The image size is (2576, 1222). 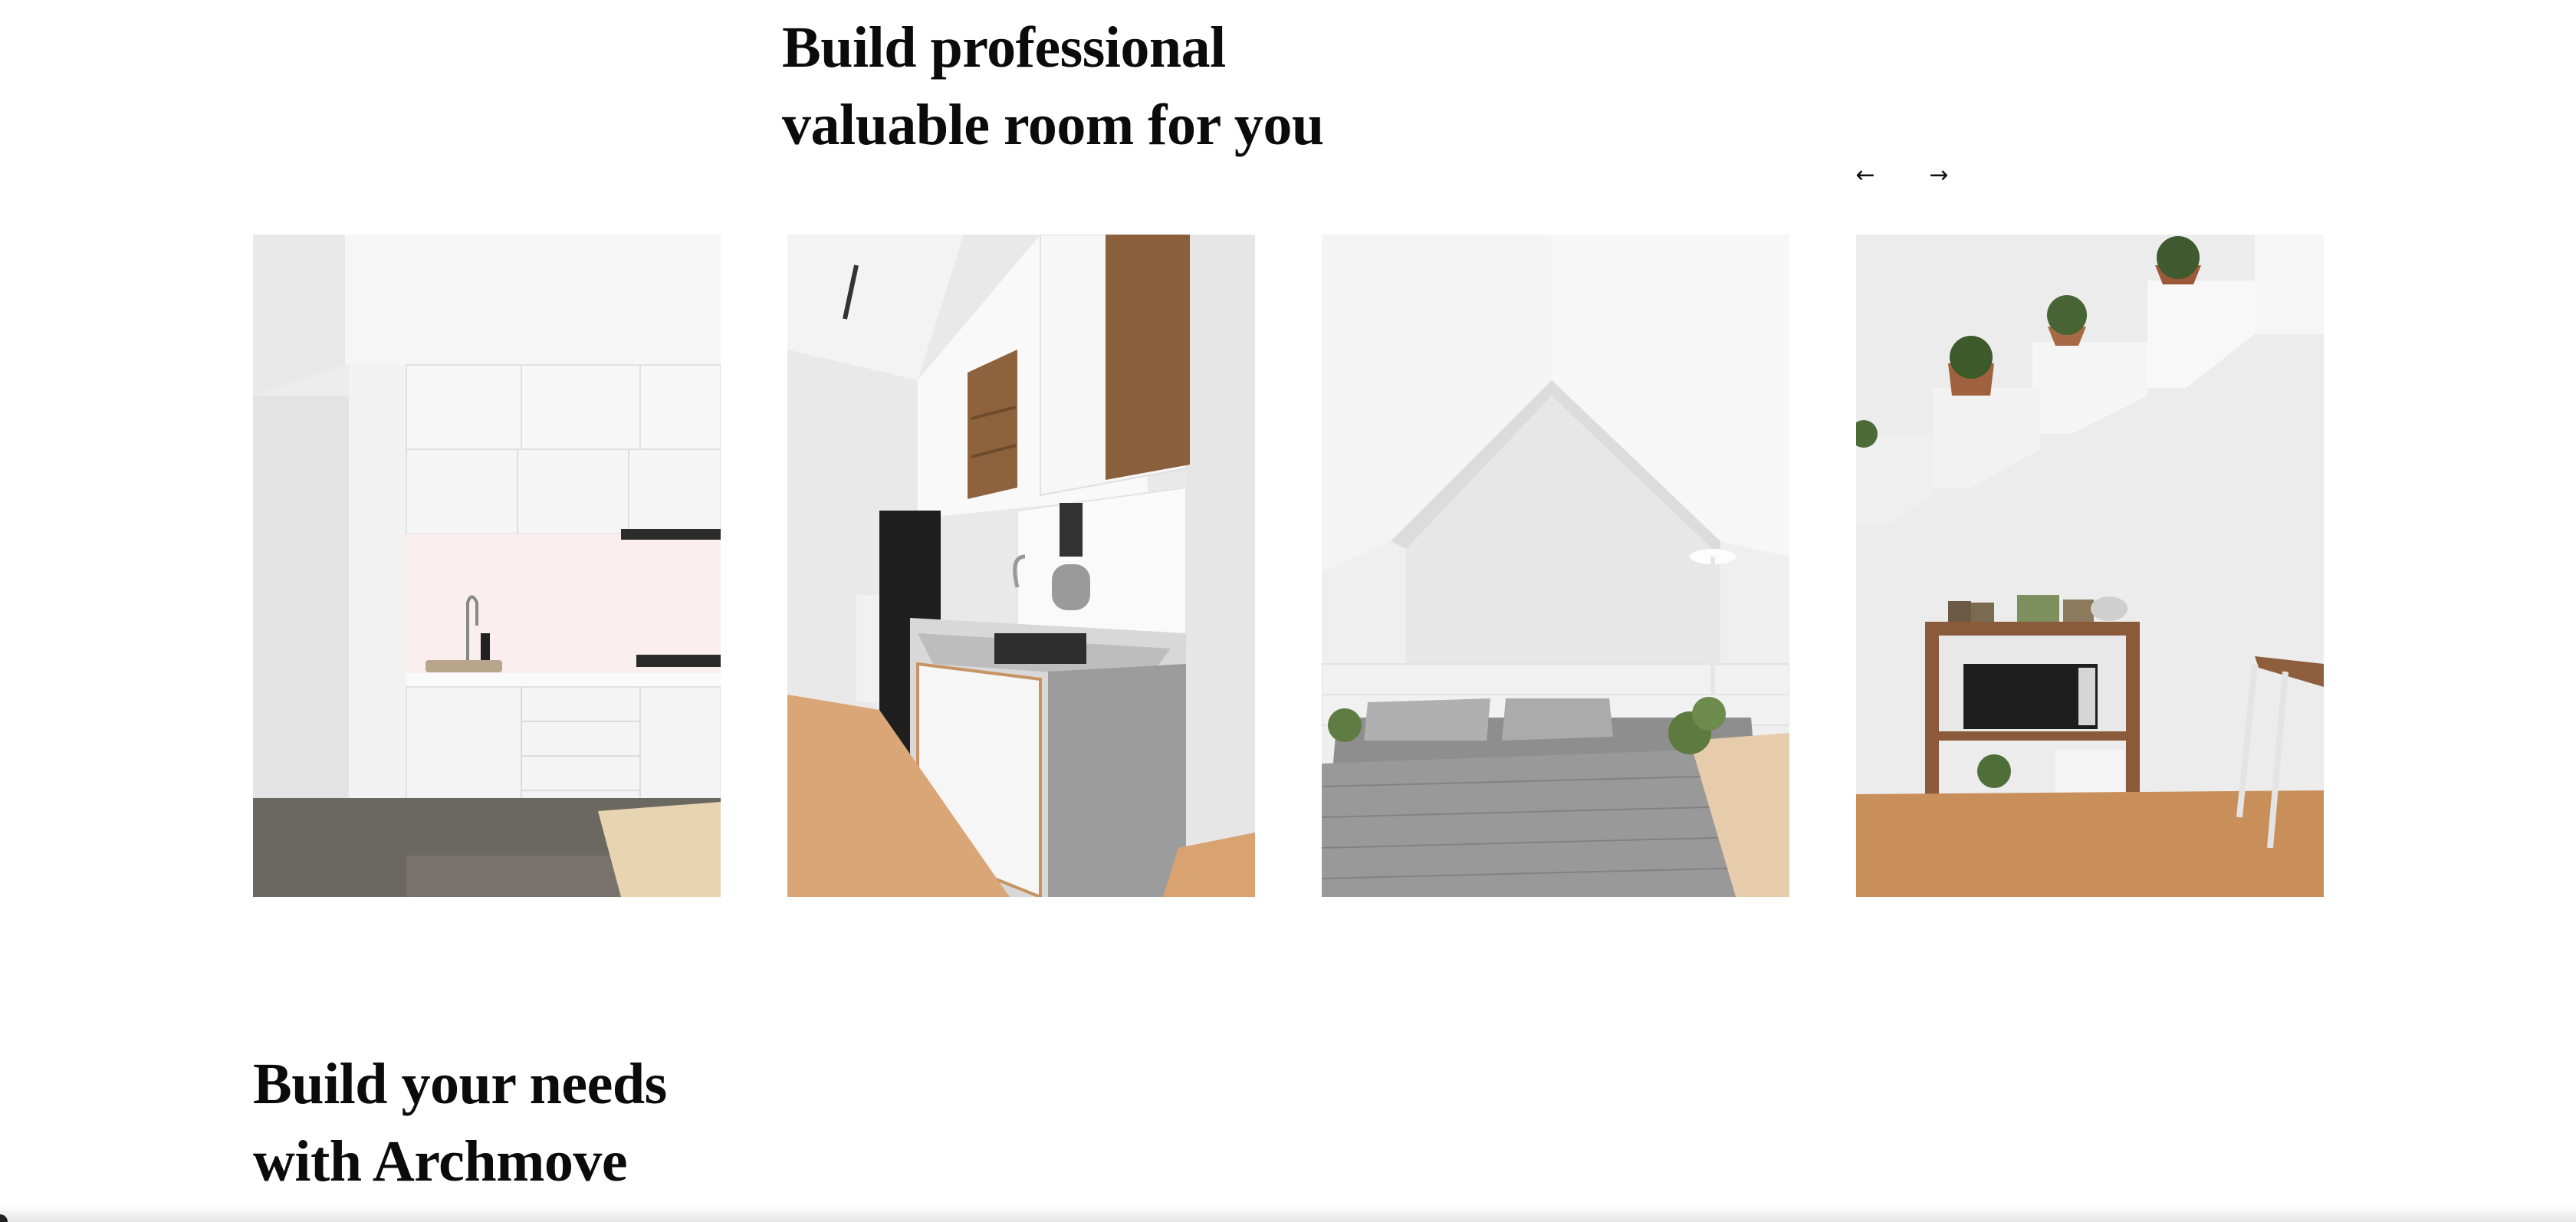 I want to click on gallery-image-white-kitchen, so click(x=487, y=566).